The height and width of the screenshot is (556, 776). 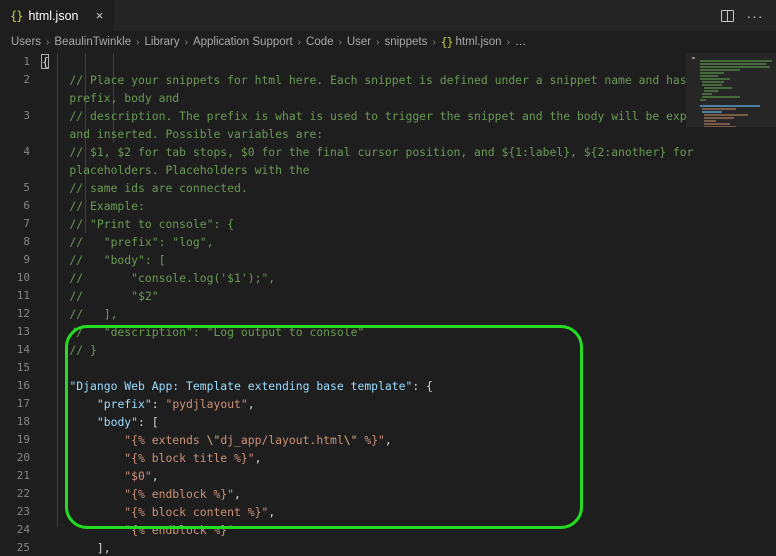 I want to click on line-number: 22, so click(x=23, y=493).